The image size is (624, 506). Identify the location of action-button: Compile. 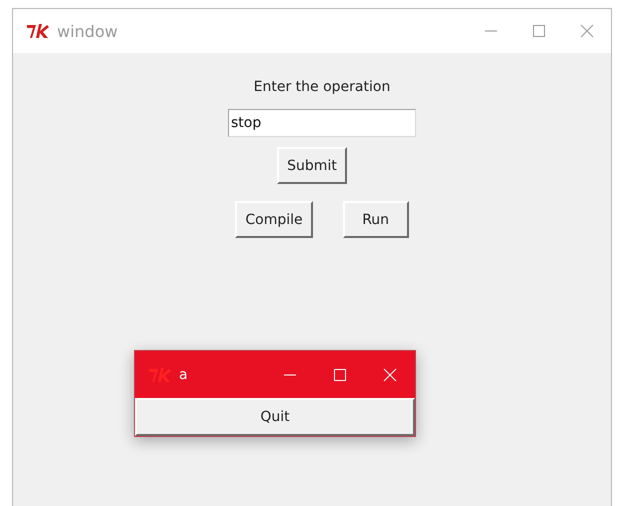
(274, 219).